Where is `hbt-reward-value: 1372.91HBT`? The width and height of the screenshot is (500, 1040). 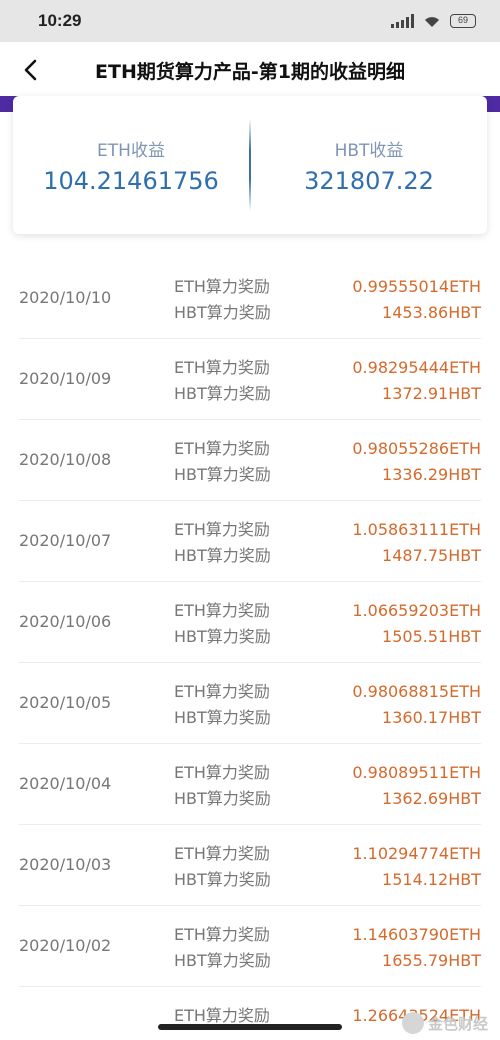 hbt-reward-value: 1372.91HBT is located at coordinates (431, 393).